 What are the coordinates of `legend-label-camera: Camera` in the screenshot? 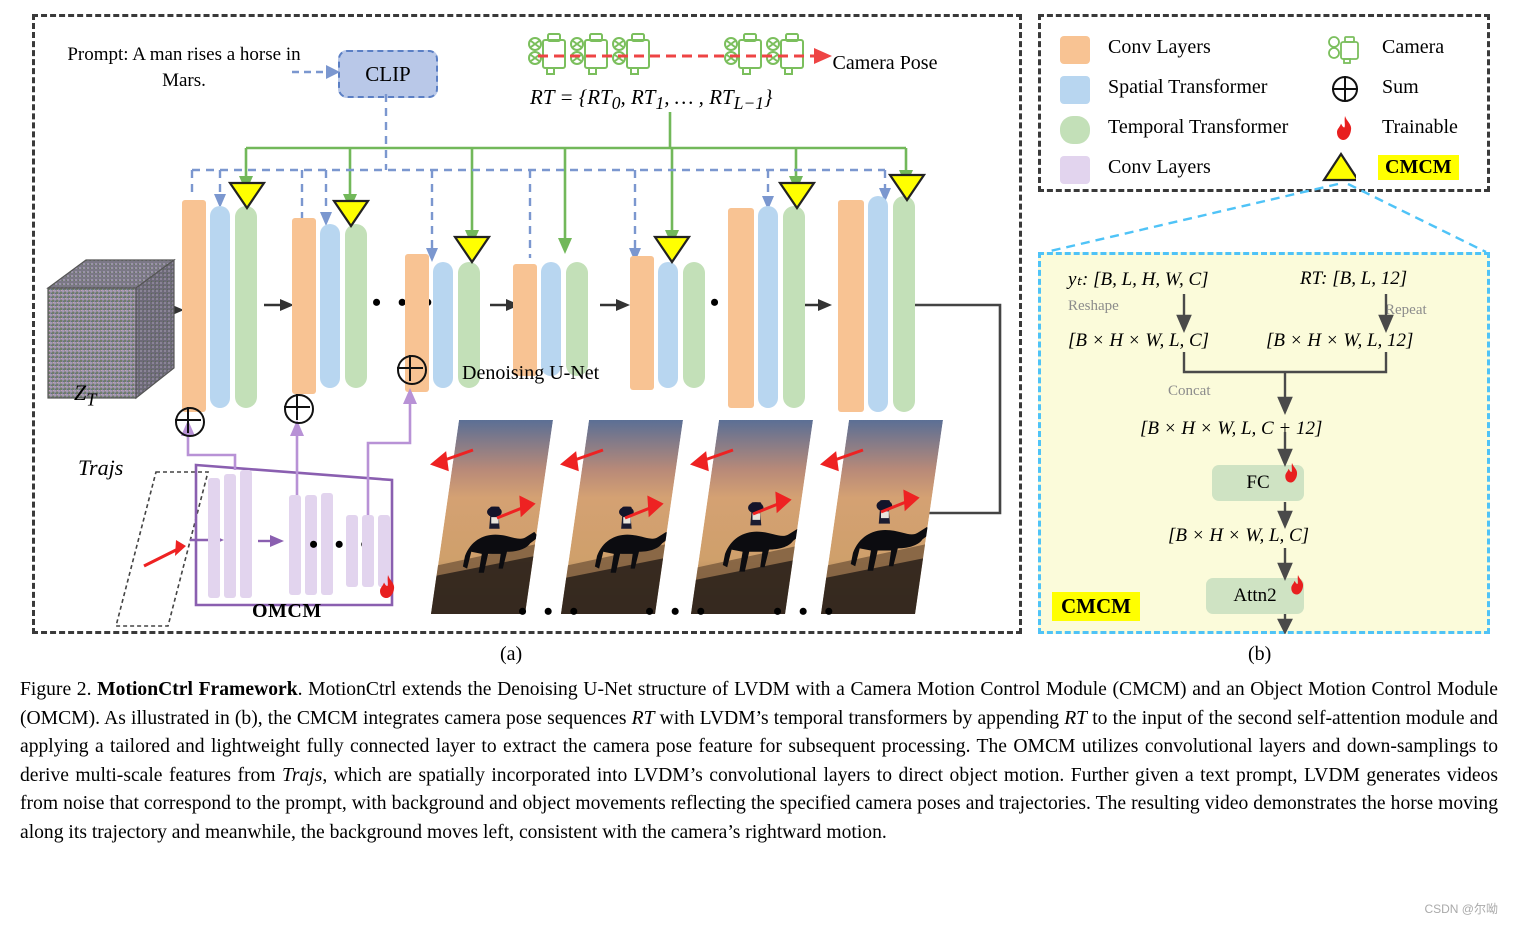 It's located at (1413, 47).